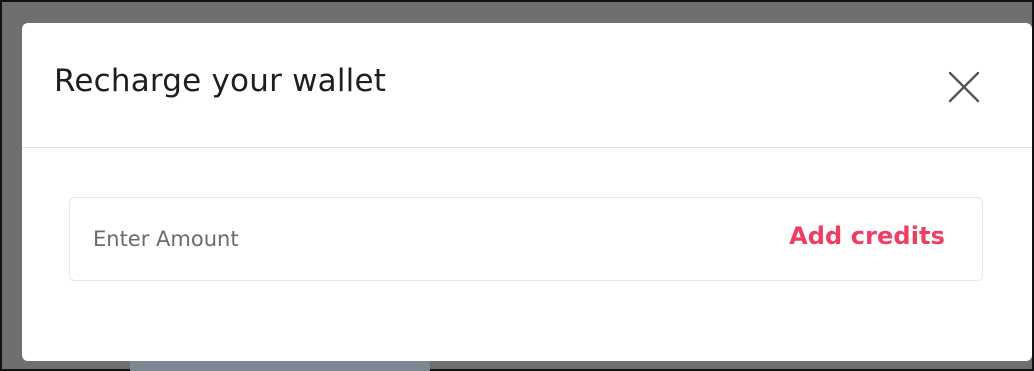 This screenshot has width=1034, height=371. Describe the element at coordinates (393, 239) in the screenshot. I see `amount-input` at that location.